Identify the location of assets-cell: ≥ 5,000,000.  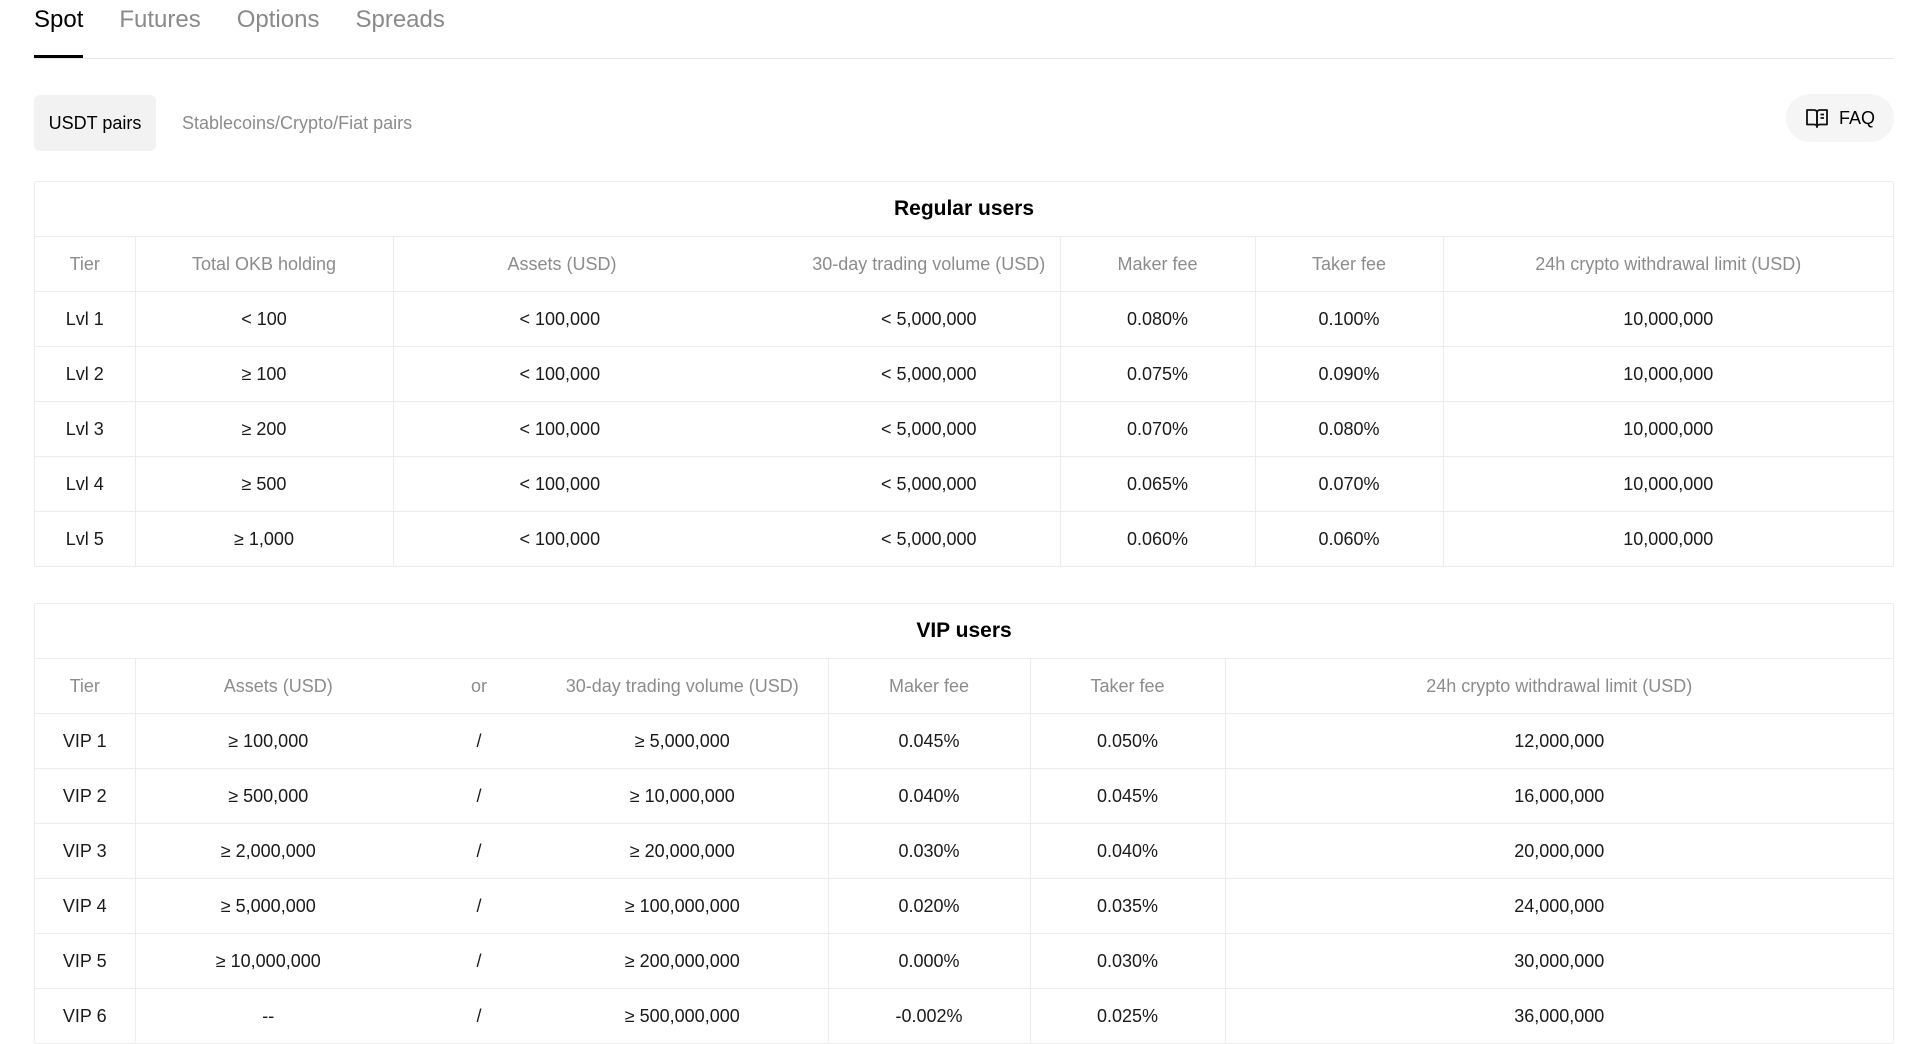
(278, 906).